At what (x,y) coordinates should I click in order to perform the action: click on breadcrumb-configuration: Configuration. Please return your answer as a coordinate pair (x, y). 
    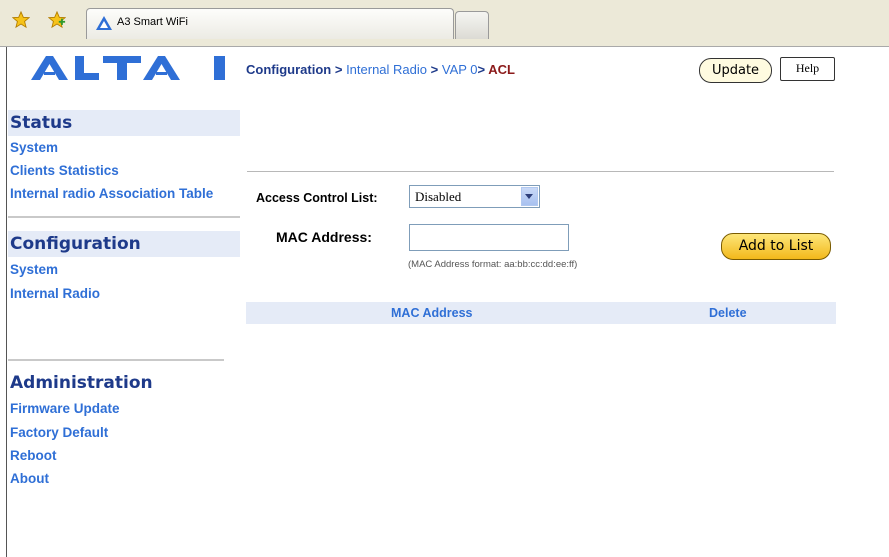
    Looking at the image, I should click on (288, 69).